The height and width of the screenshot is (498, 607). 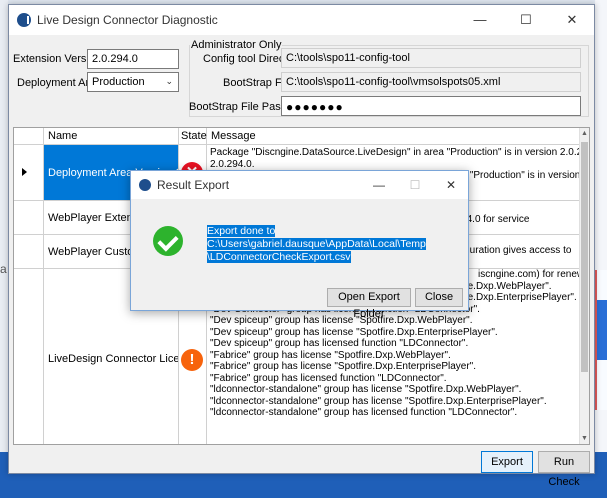 I want to click on background-right, so click(x=601, y=249).